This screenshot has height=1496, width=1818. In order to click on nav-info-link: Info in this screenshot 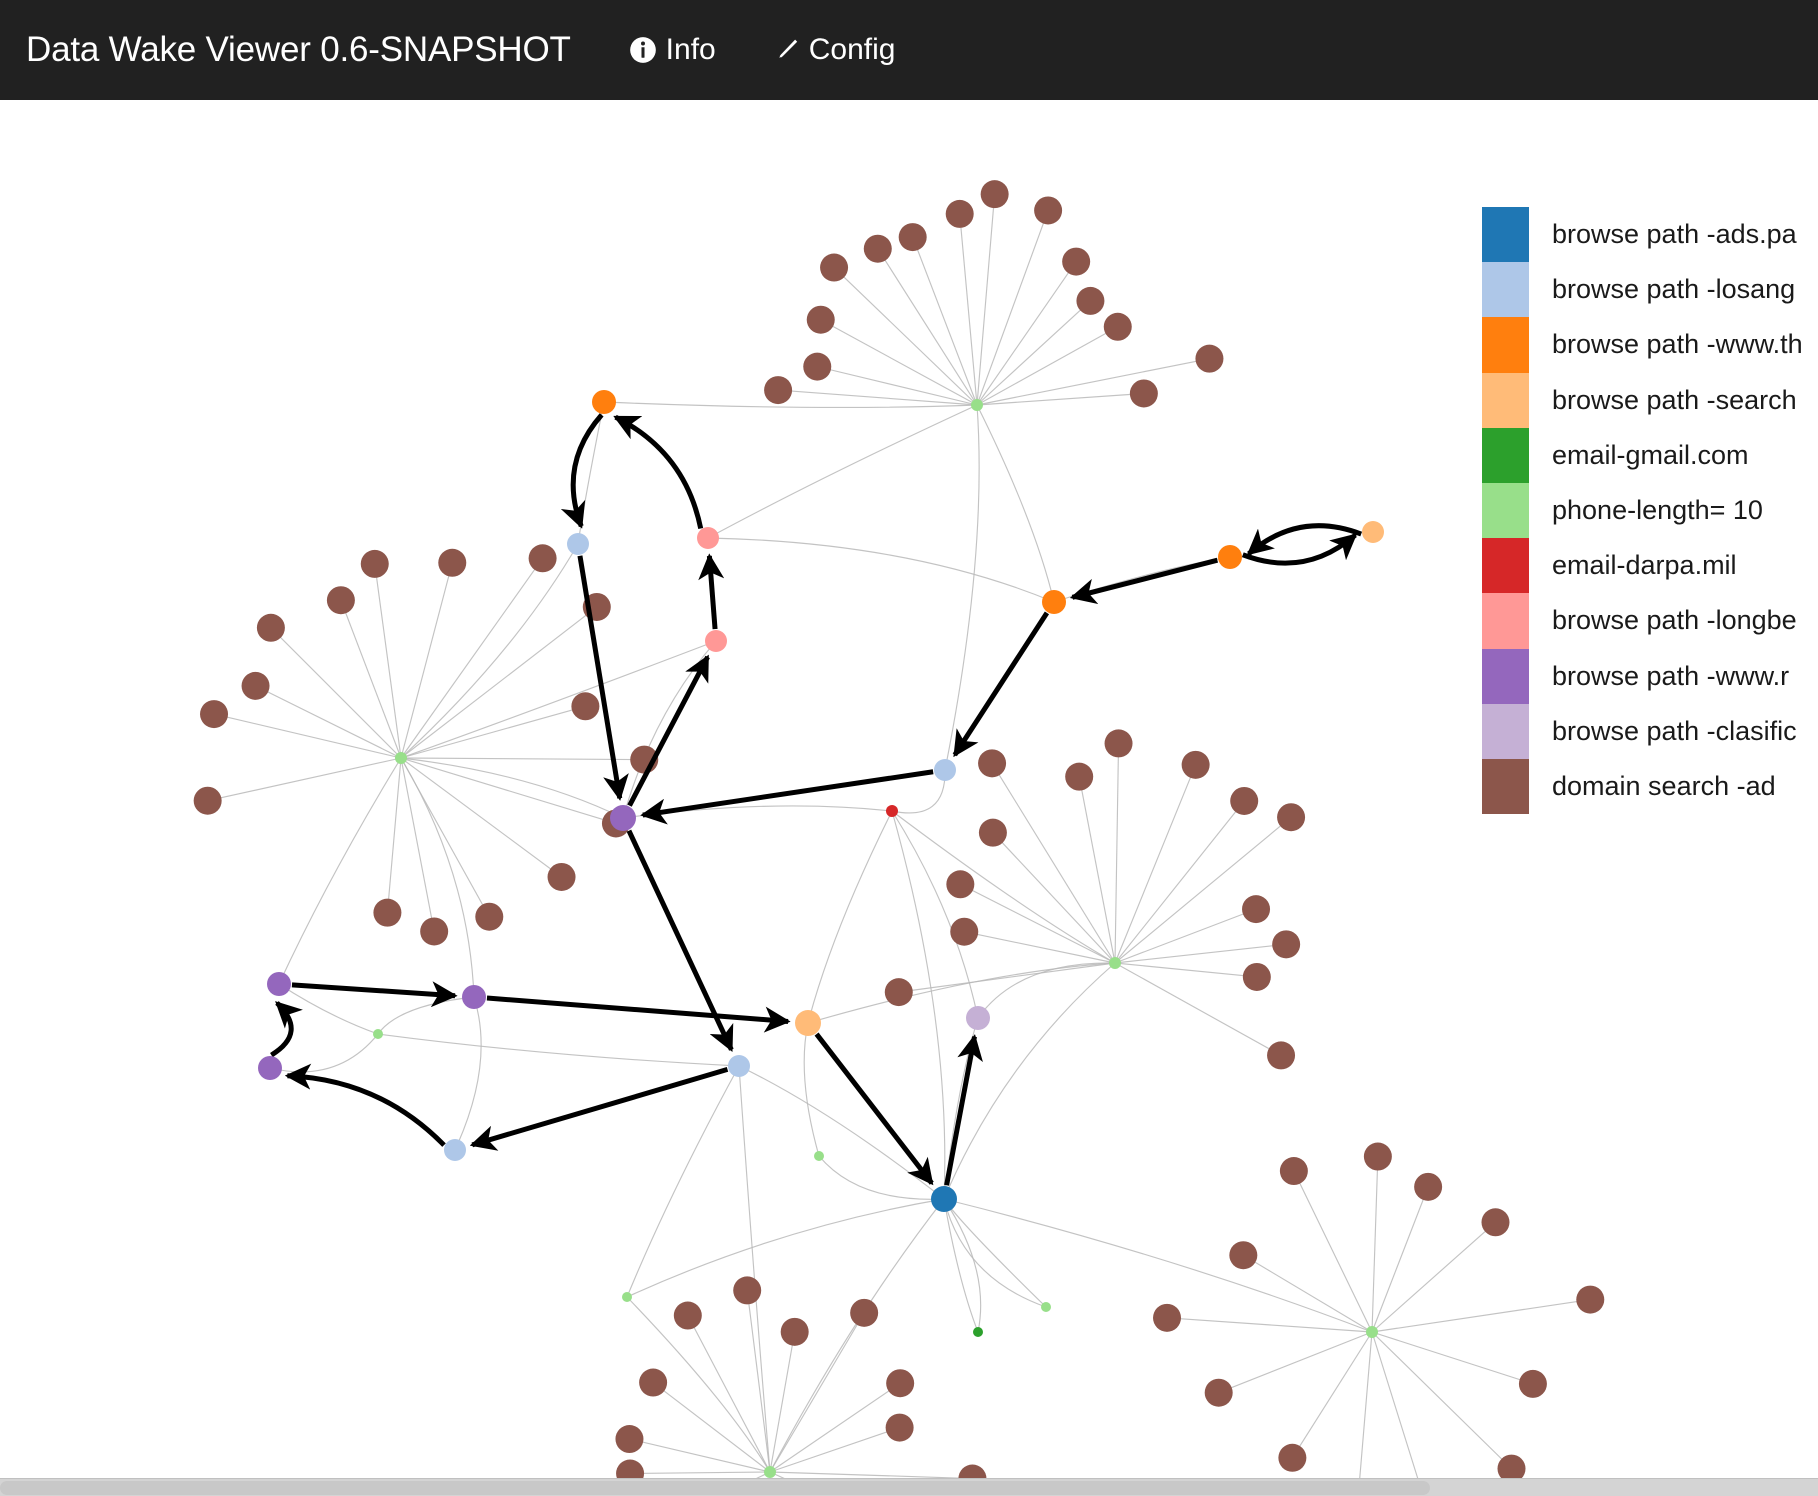, I will do `click(672, 50)`.